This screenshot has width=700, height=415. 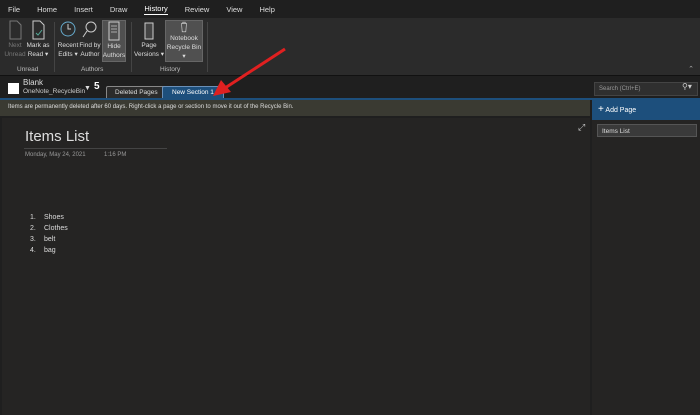 I want to click on notebook-icon, so click(x=13, y=88).